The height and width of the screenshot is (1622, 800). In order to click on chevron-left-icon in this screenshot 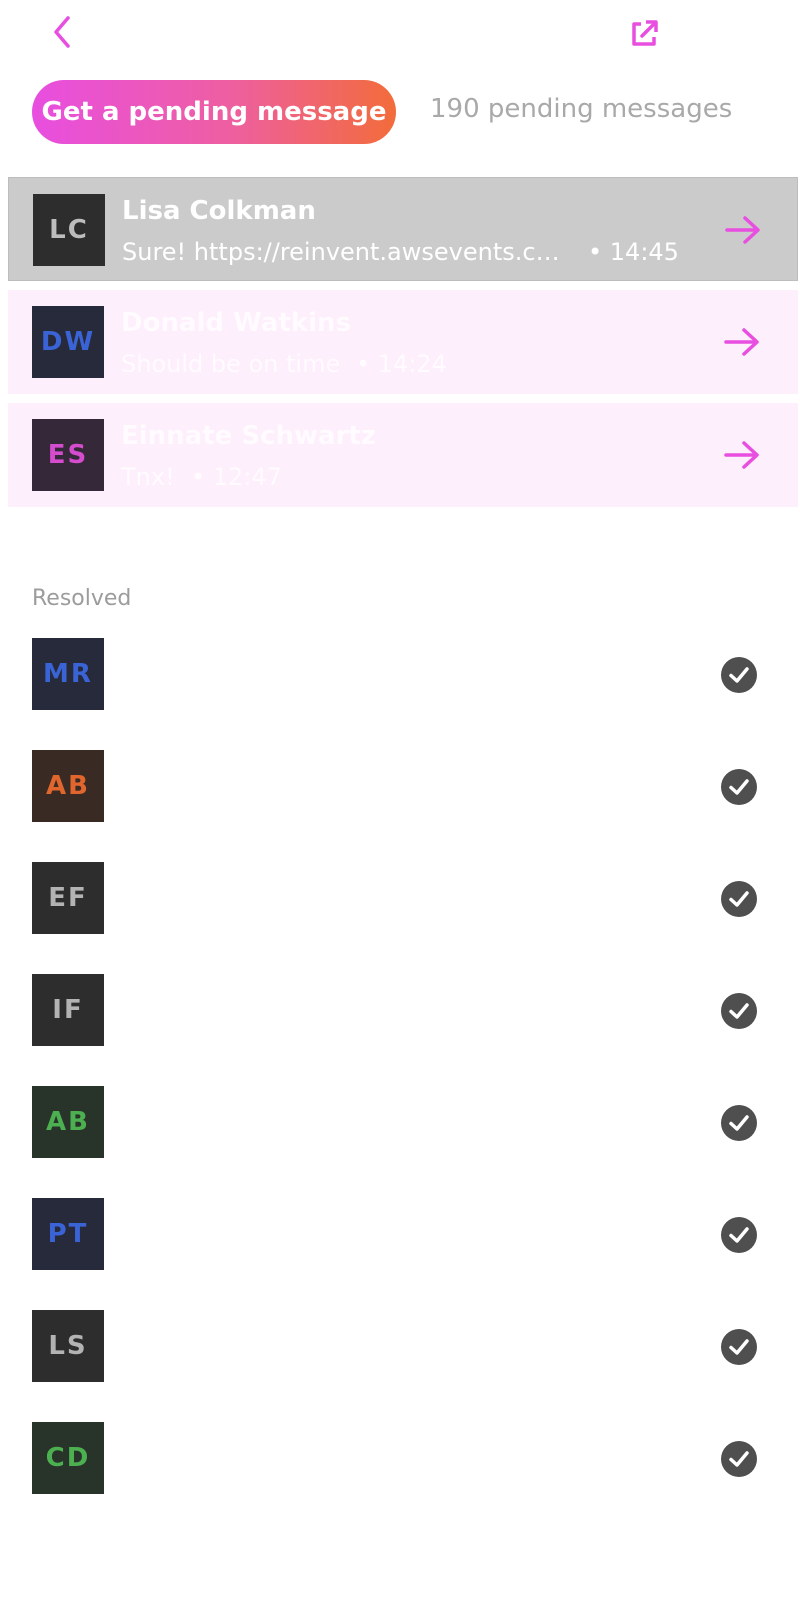, I will do `click(62, 32)`.